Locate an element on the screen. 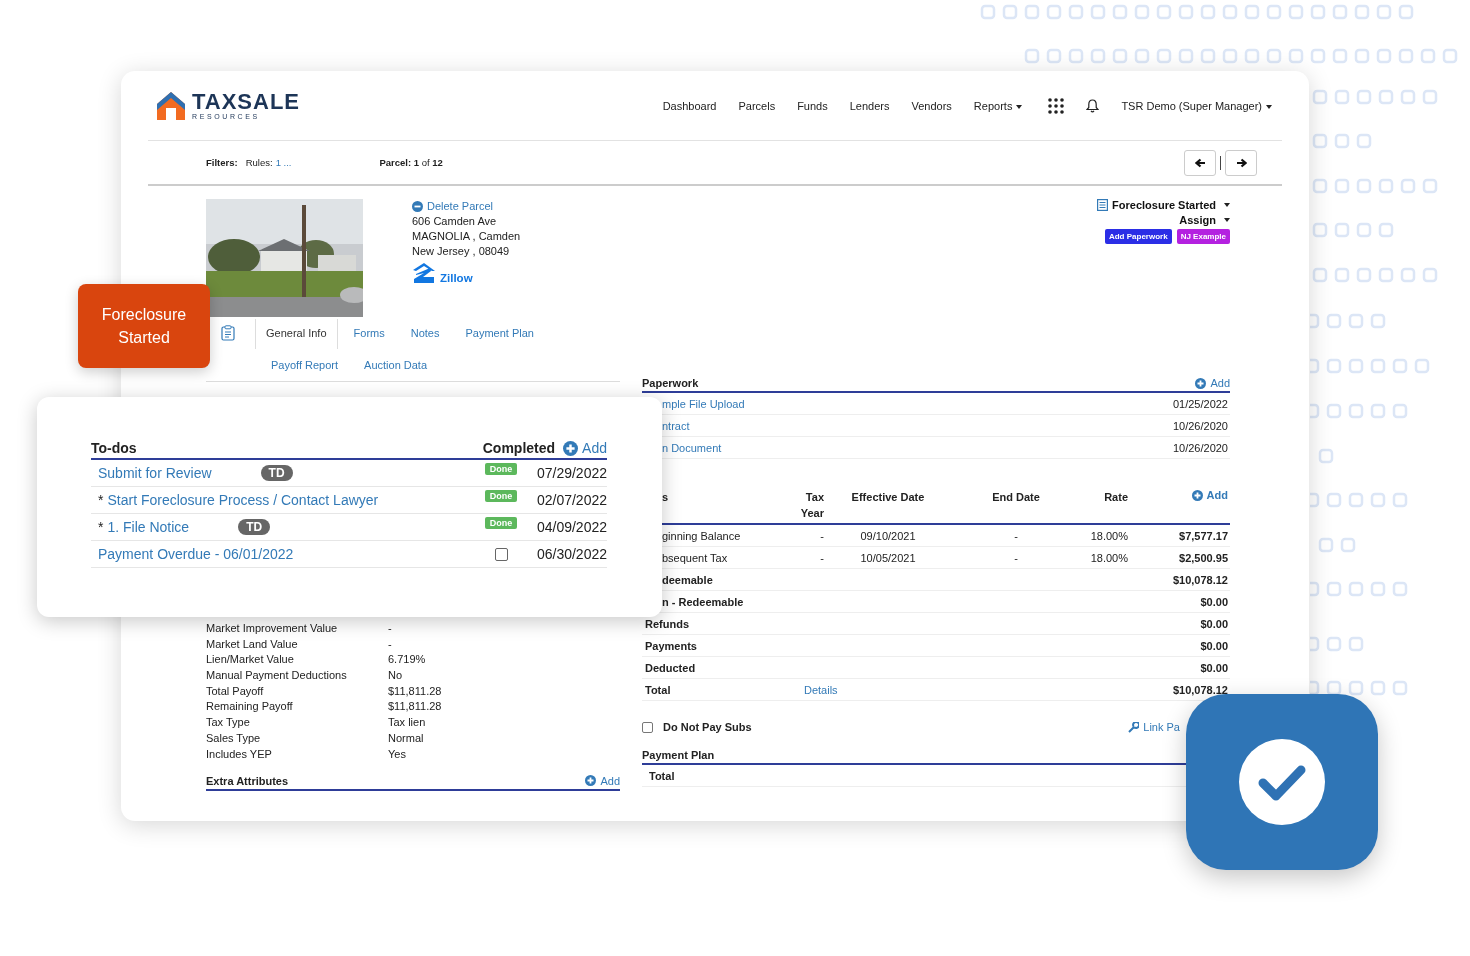 The height and width of the screenshot is (956, 1470). detail-value: - is located at coordinates (390, 629).